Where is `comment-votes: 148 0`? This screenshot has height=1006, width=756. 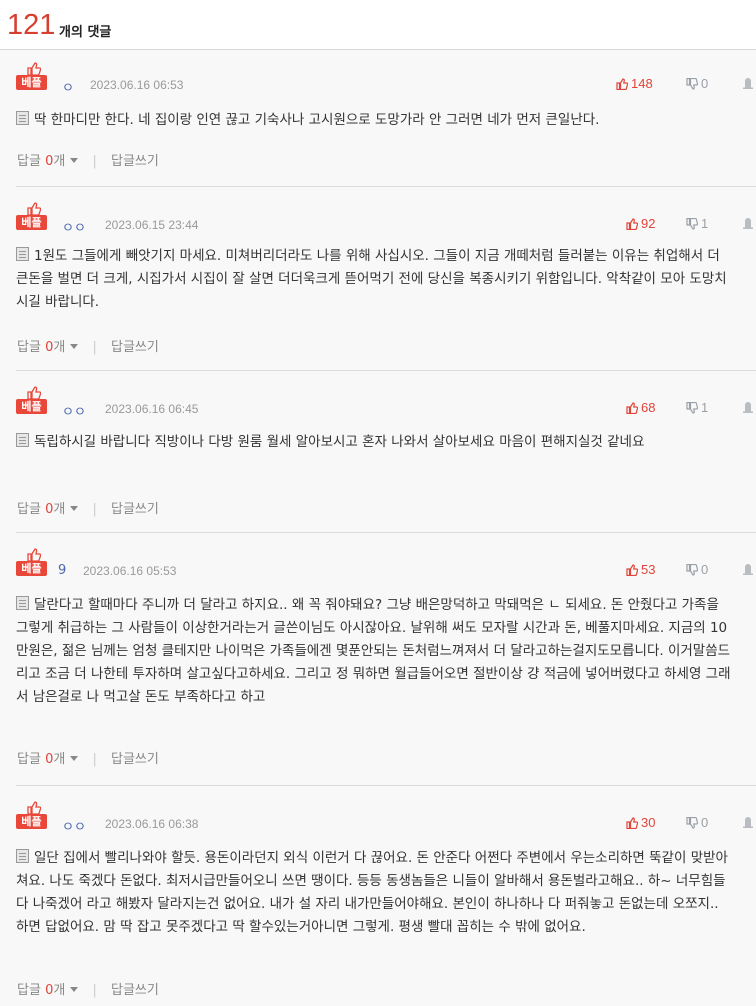
comment-votes: 148 0 is located at coordinates (686, 84).